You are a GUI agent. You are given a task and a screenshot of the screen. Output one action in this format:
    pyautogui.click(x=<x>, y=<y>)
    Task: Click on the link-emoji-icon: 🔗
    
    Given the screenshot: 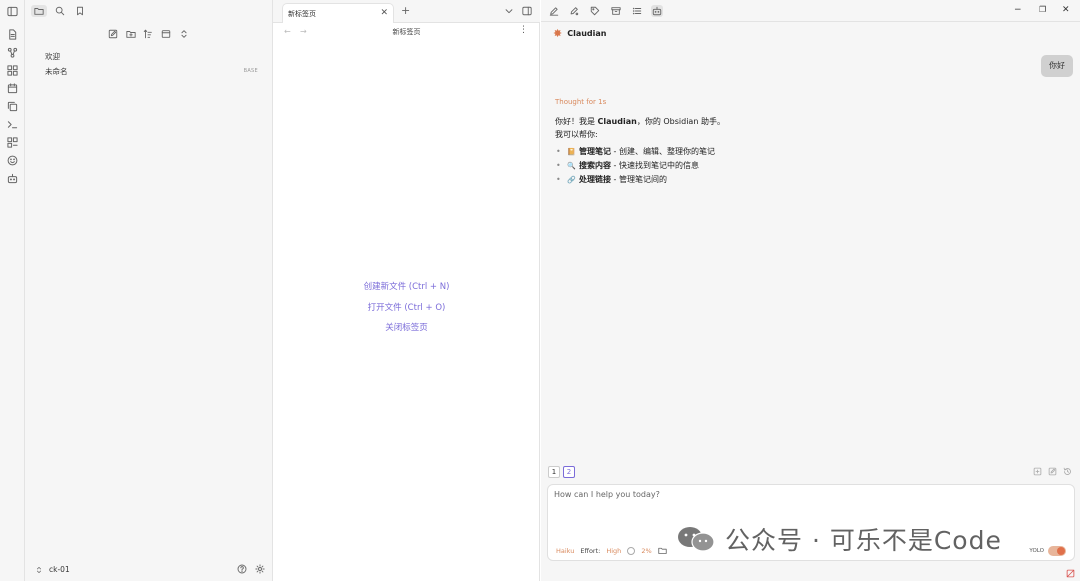 What is the action you would take?
    pyautogui.click(x=571, y=180)
    